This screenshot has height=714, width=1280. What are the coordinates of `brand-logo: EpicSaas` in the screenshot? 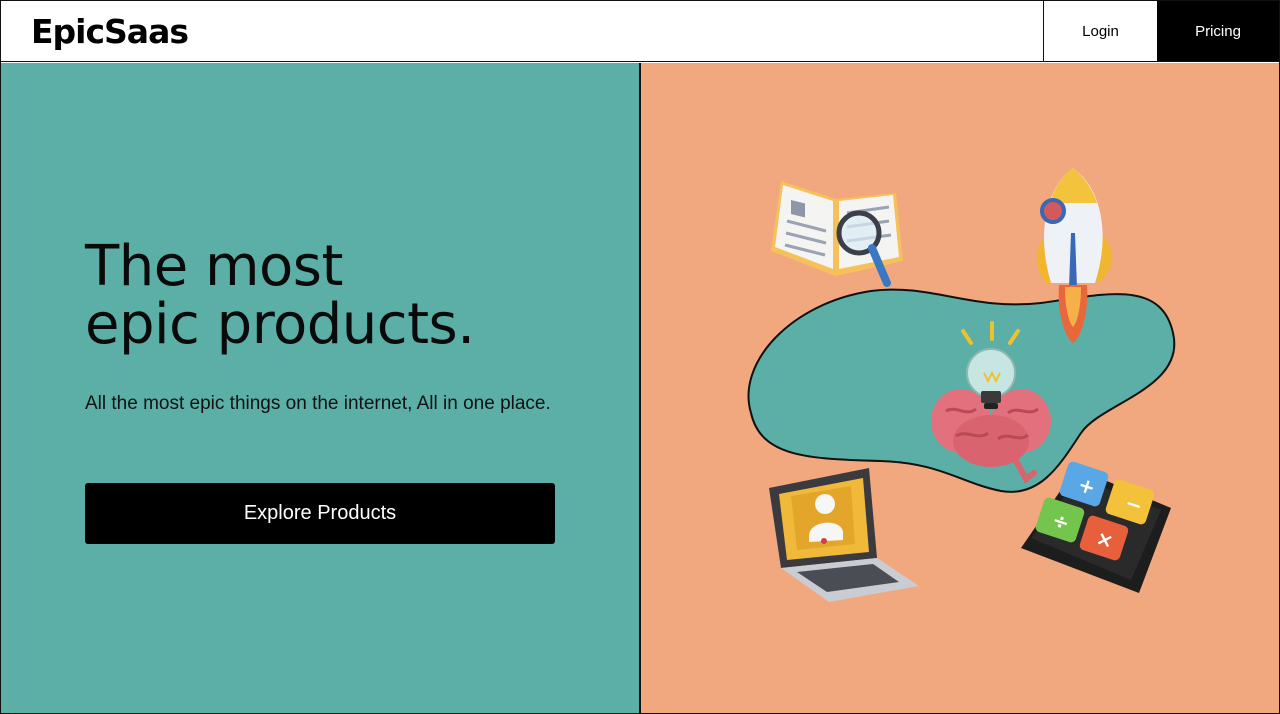 It's located at (522, 31).